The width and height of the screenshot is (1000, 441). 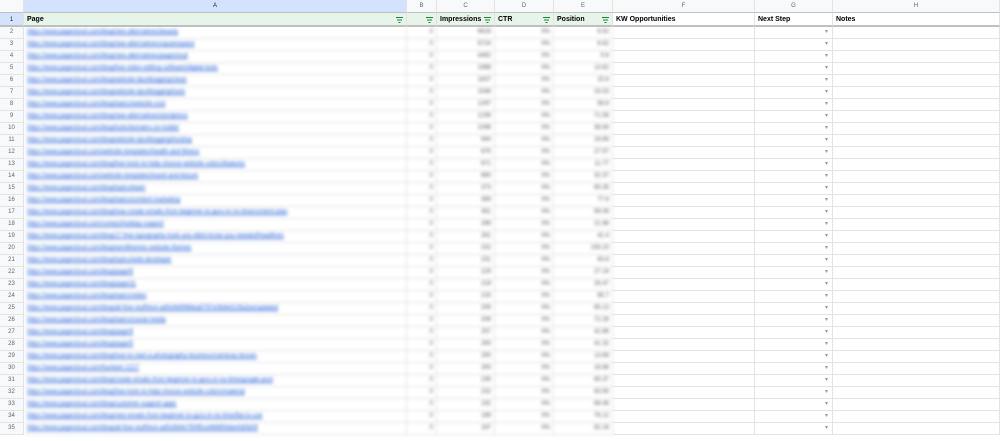 I want to click on row-number: 20, so click(x=12, y=249).